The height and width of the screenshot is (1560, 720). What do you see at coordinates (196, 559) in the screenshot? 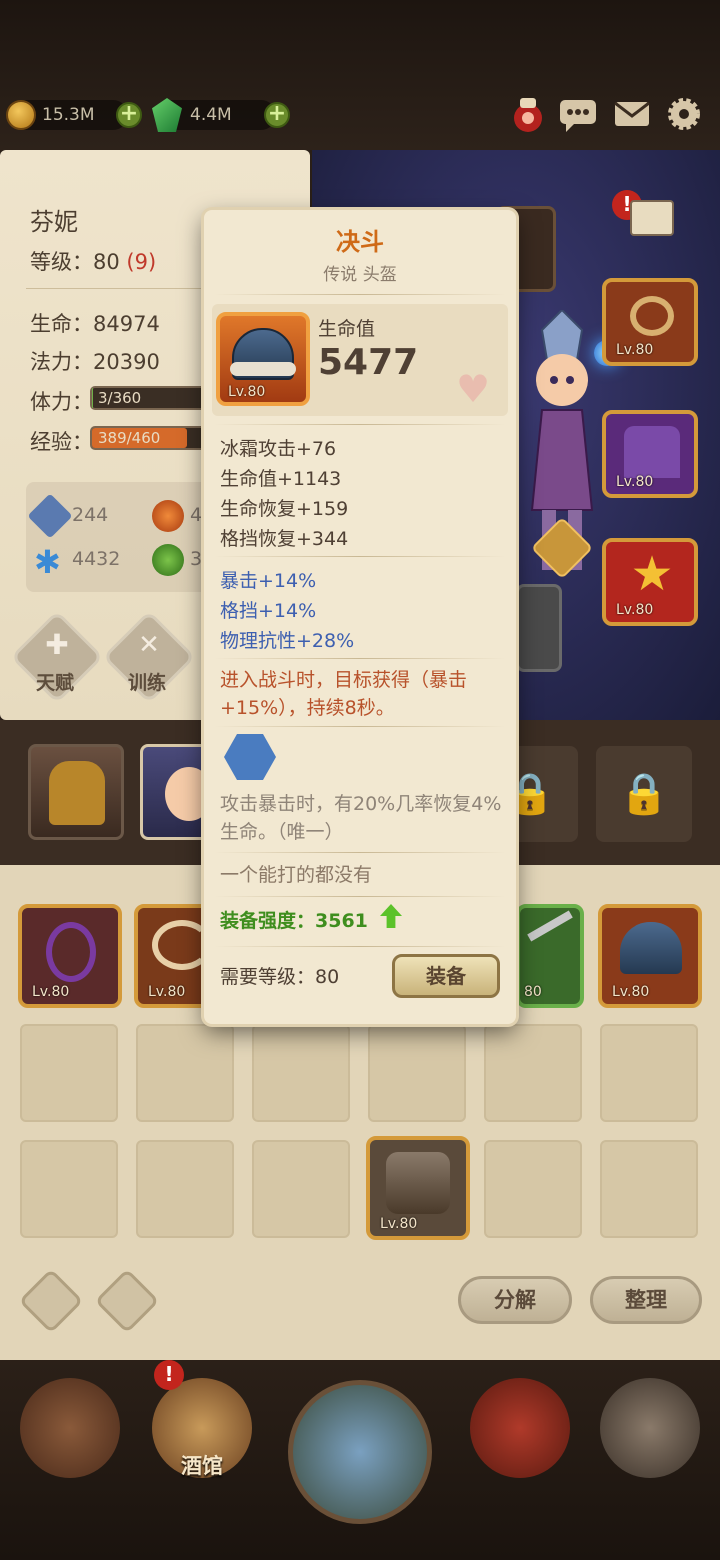
I see `poison-stat: 3` at bounding box center [196, 559].